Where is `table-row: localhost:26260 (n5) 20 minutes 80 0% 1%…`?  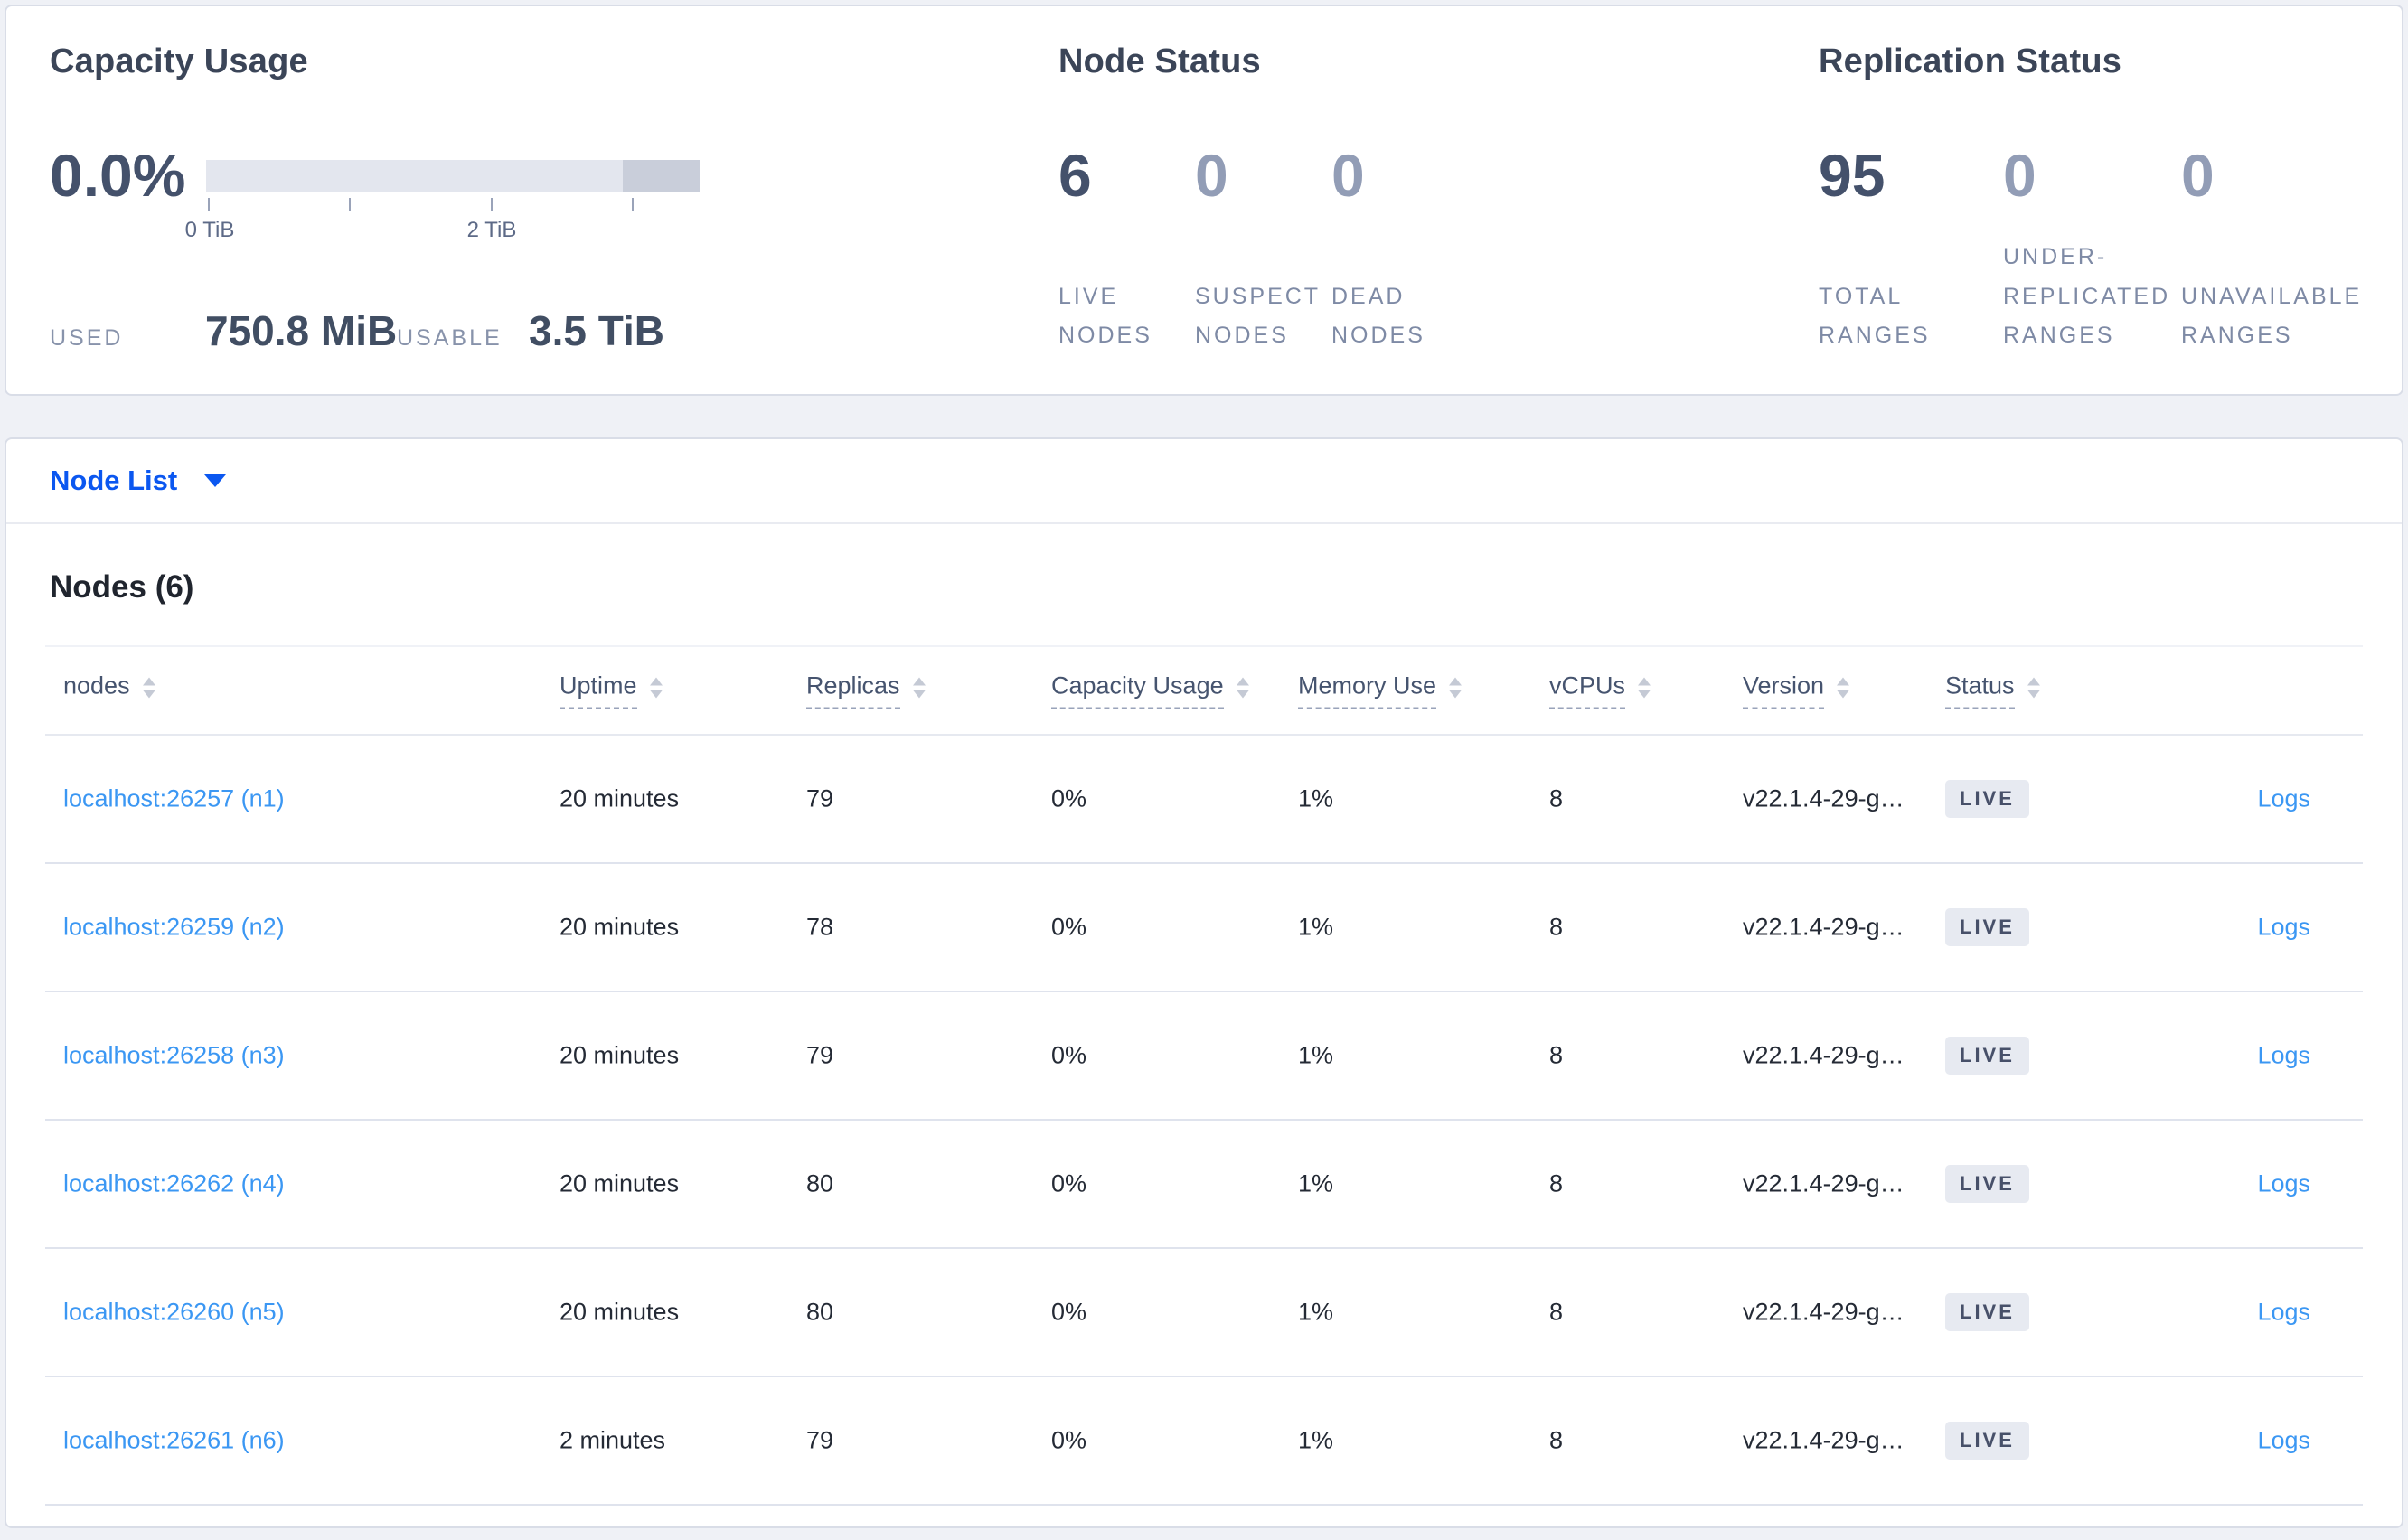 table-row: localhost:26260 (n5) 20 minutes 80 0% 1%… is located at coordinates (1204, 1313).